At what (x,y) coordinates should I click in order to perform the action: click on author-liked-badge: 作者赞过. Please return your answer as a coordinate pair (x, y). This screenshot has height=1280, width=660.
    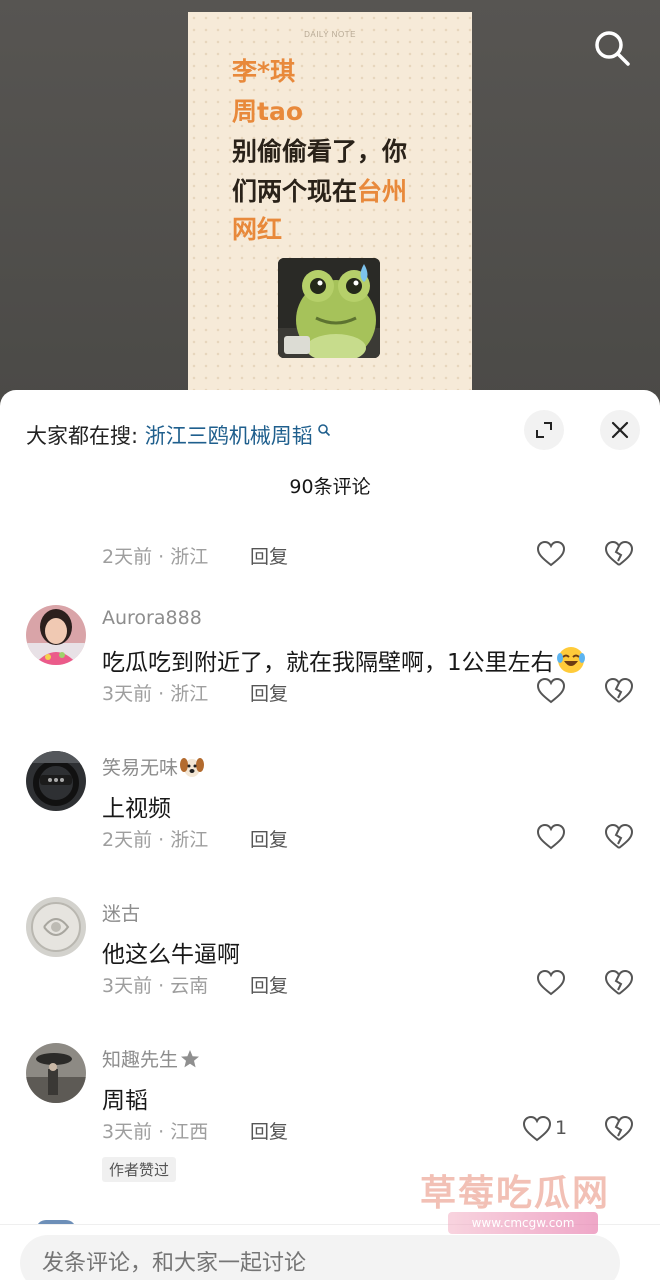
    Looking at the image, I should click on (139, 1169).